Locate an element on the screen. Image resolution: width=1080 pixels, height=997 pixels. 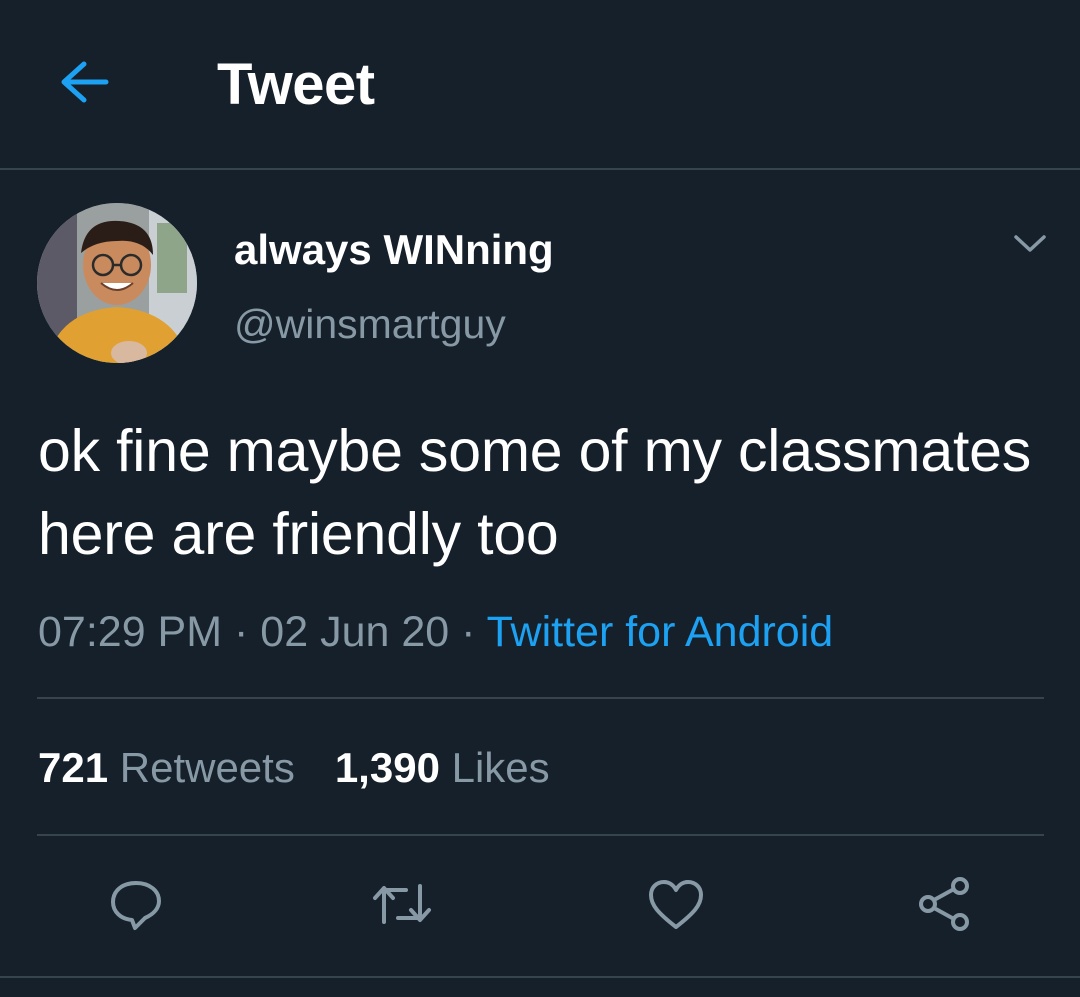
tweet-date: 02 Jun 20 is located at coordinates (355, 632).